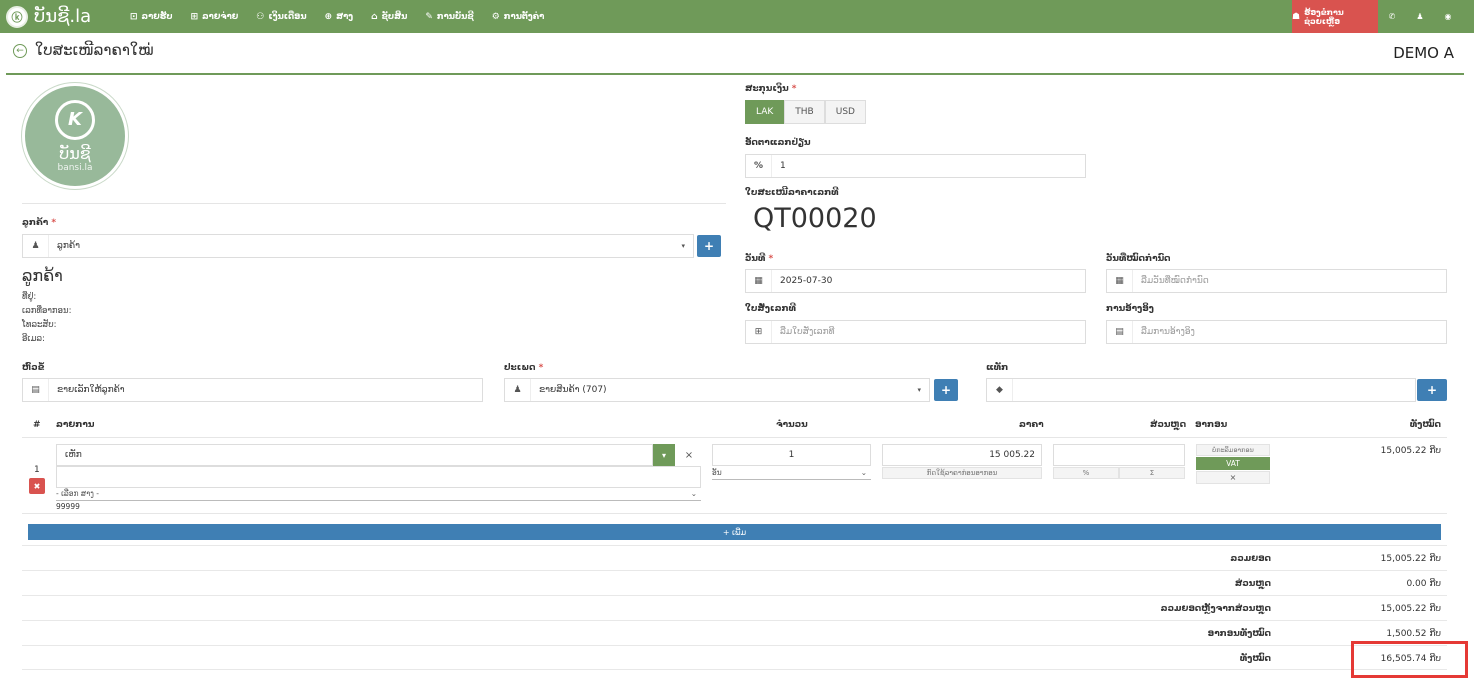  Describe the element at coordinates (771, 89) in the screenshot. I see `currency-label: ສະກຸນເງິນ *` at that location.